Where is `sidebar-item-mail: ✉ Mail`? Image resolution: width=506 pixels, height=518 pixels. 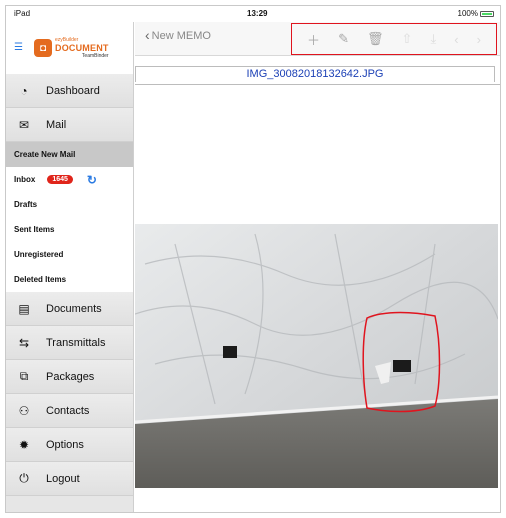 sidebar-item-mail: ✉ Mail is located at coordinates (69, 125).